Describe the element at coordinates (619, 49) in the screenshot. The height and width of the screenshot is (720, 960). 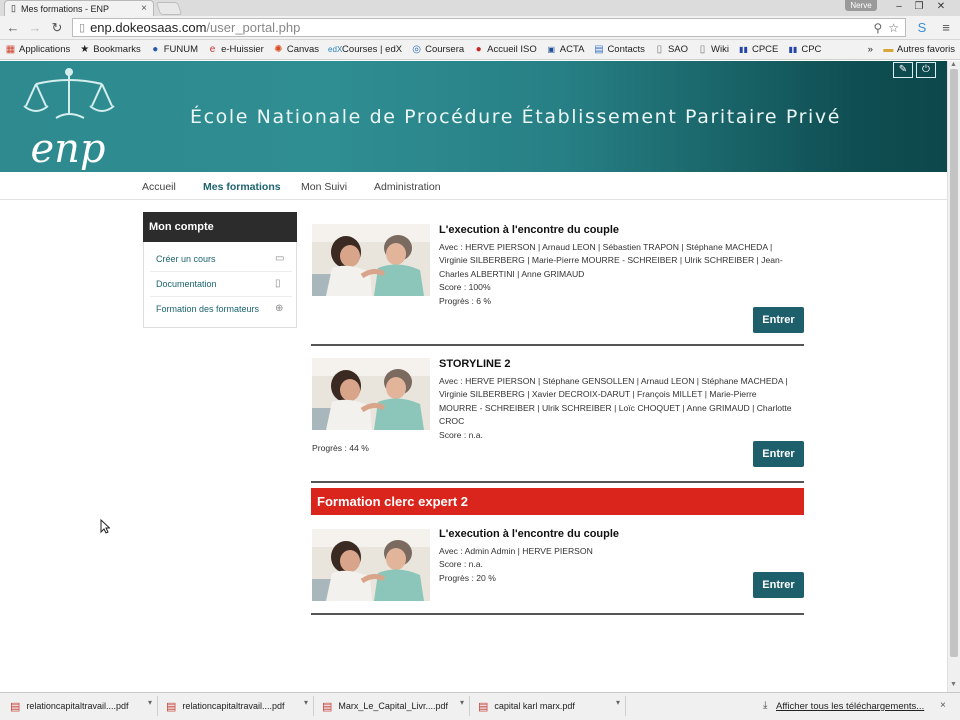
I see `bookmark-contacts: ▤ Contacts` at that location.